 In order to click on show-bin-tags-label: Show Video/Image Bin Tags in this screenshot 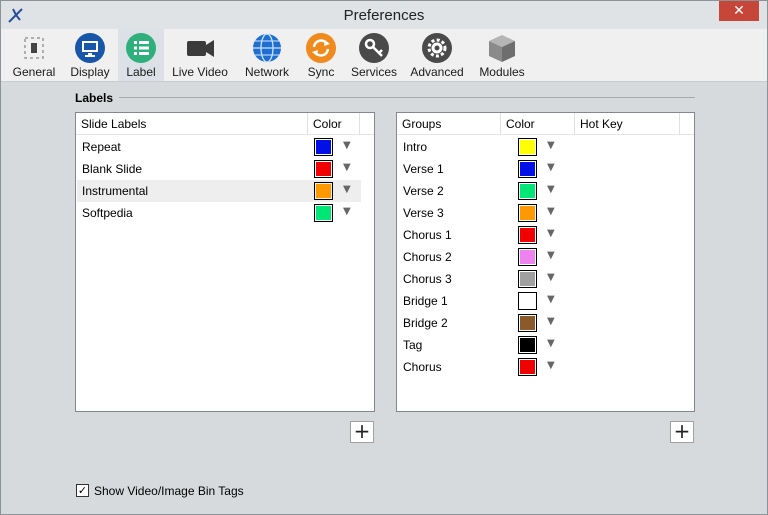, I will do `click(169, 491)`.